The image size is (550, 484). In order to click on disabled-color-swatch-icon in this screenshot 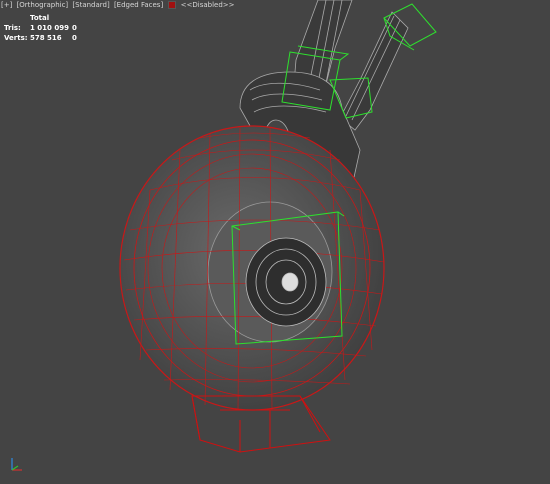, I will do `click(172, 5)`.